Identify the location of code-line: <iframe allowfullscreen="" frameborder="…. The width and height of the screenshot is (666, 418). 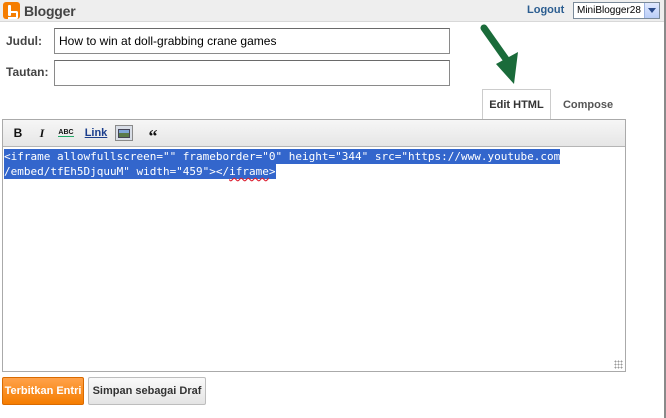
(282, 156).